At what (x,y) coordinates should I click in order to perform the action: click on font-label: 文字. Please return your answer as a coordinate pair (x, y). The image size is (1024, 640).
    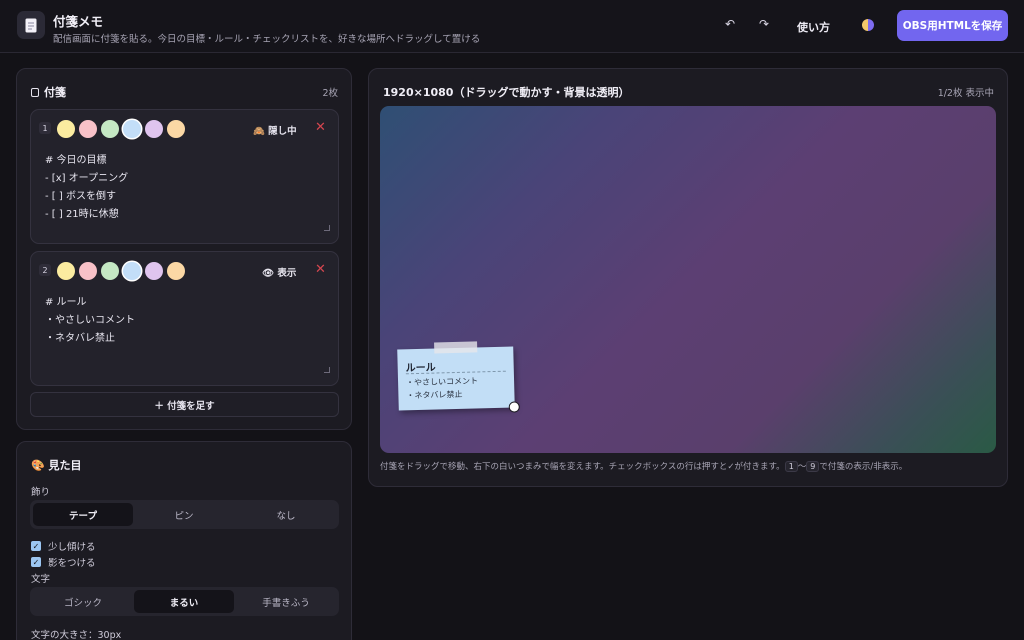
    Looking at the image, I should click on (41, 579).